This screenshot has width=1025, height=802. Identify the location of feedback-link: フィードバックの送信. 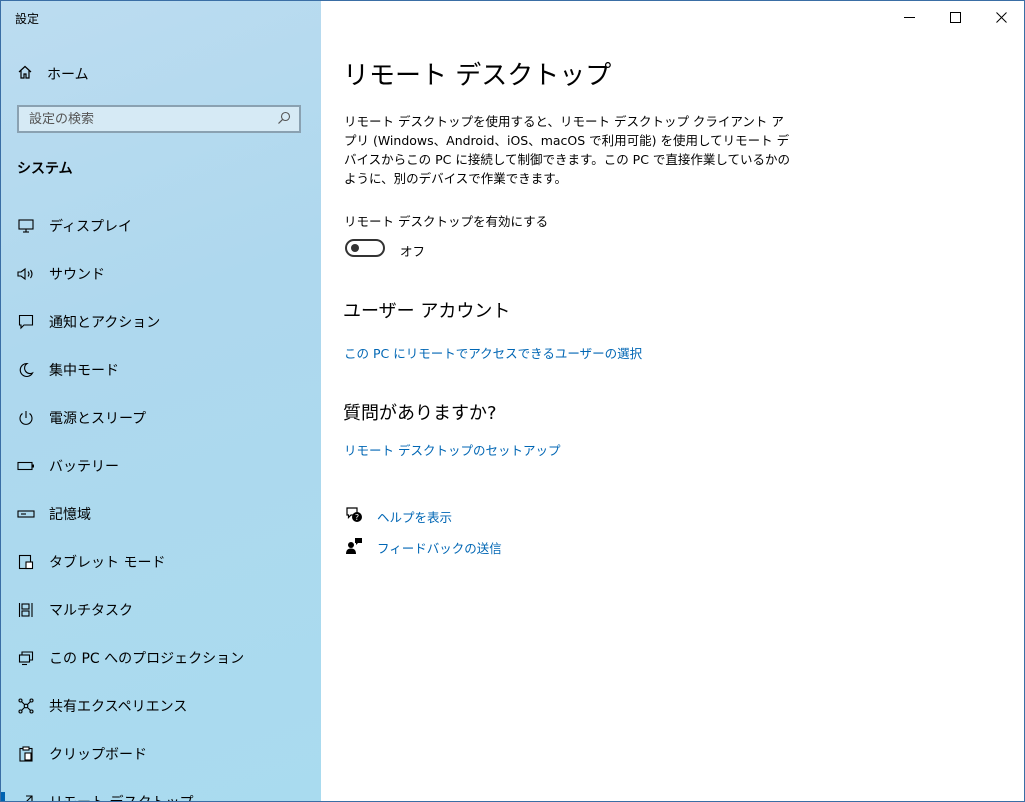
(423, 547).